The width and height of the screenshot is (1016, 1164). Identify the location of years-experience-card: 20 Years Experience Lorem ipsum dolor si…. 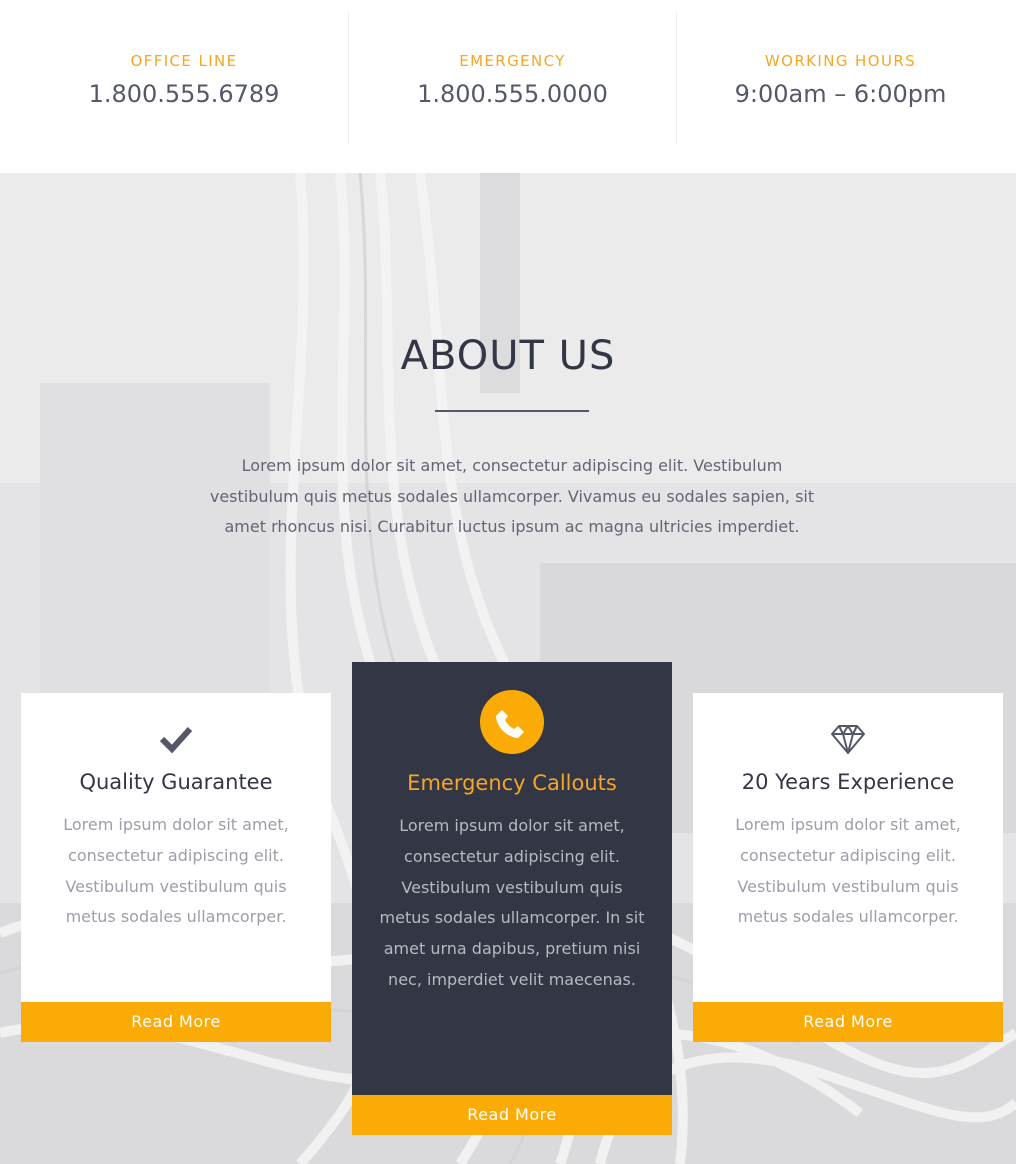
(848, 867).